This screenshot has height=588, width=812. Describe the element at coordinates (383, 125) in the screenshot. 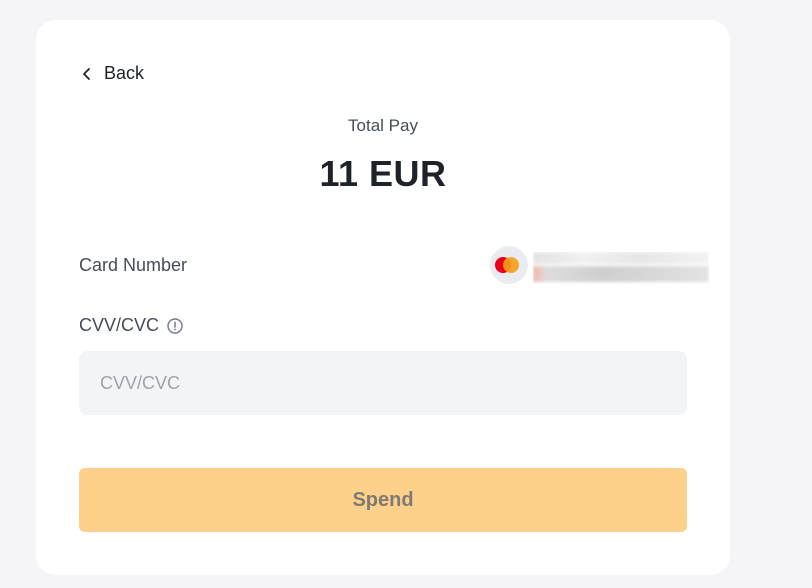

I see `total-pay-label: Total Pay` at that location.